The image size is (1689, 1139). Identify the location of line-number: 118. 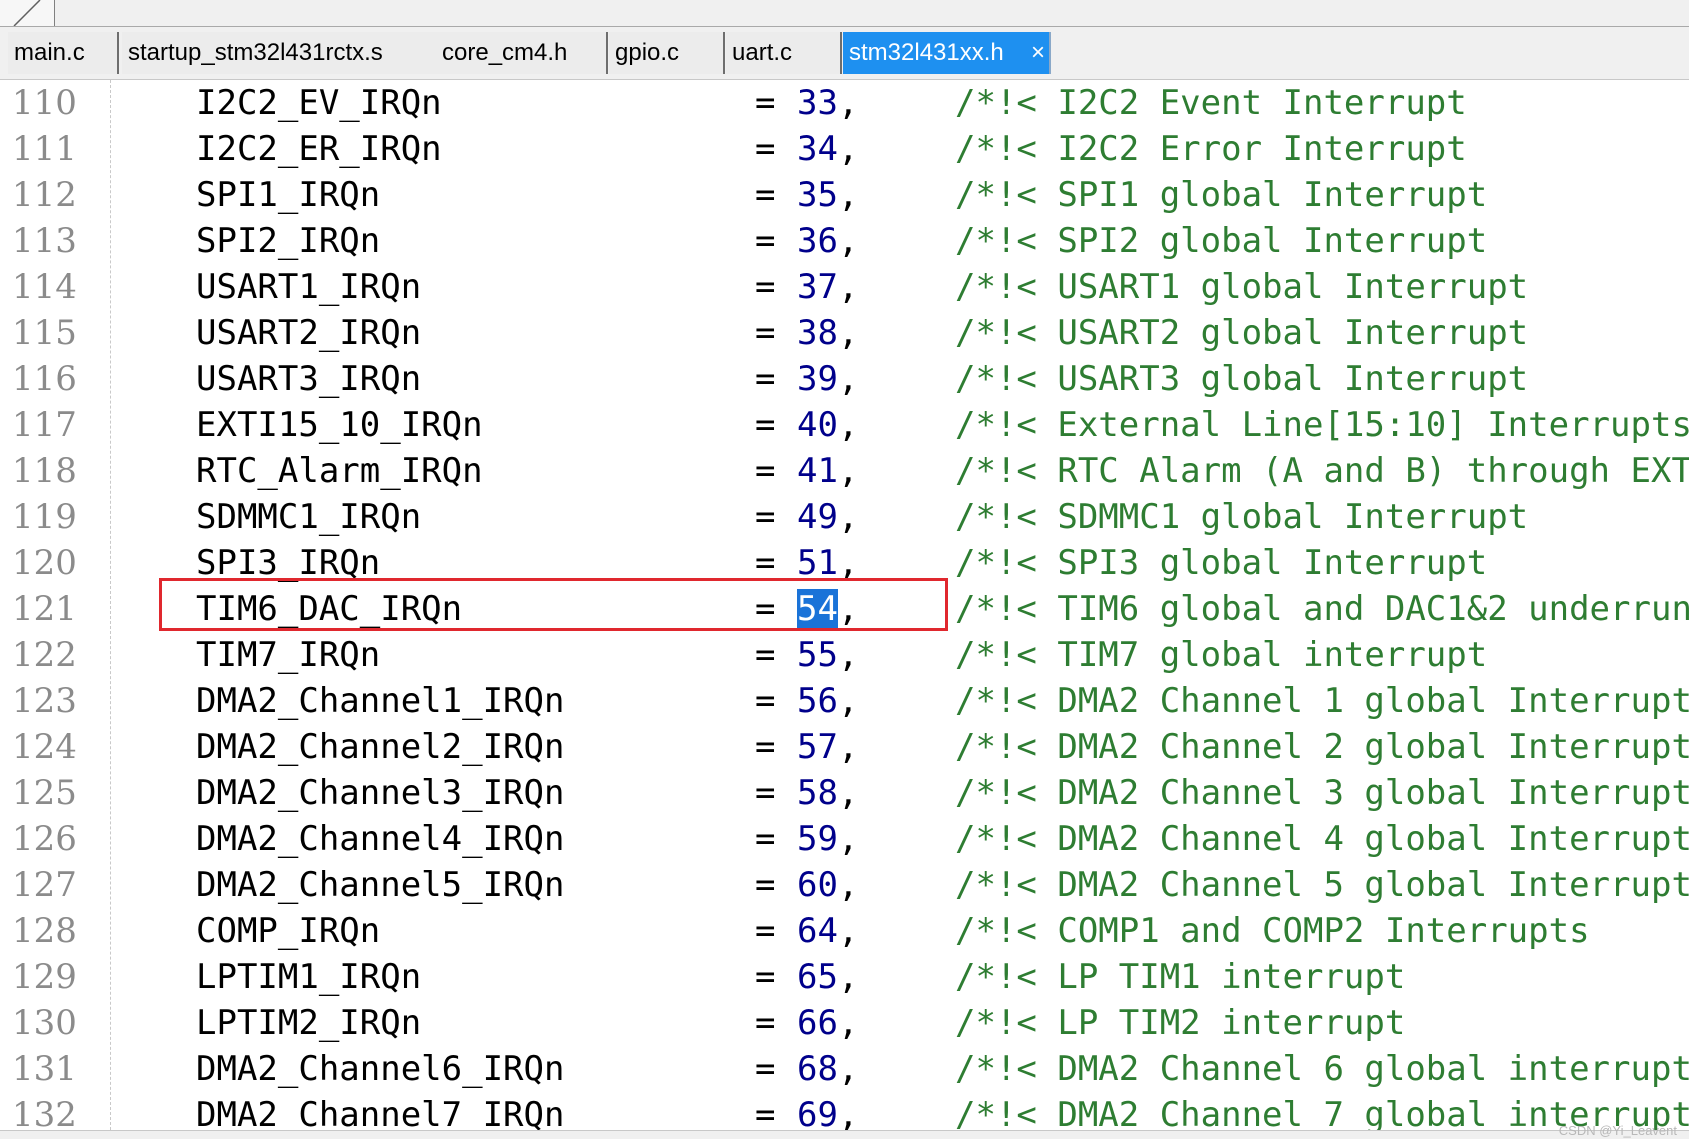
(44, 471).